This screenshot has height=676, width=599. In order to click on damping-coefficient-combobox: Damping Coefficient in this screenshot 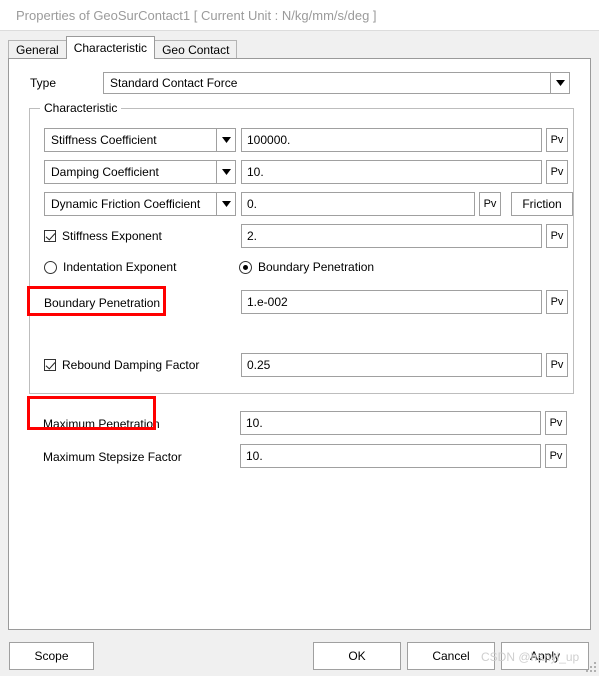, I will do `click(140, 172)`.